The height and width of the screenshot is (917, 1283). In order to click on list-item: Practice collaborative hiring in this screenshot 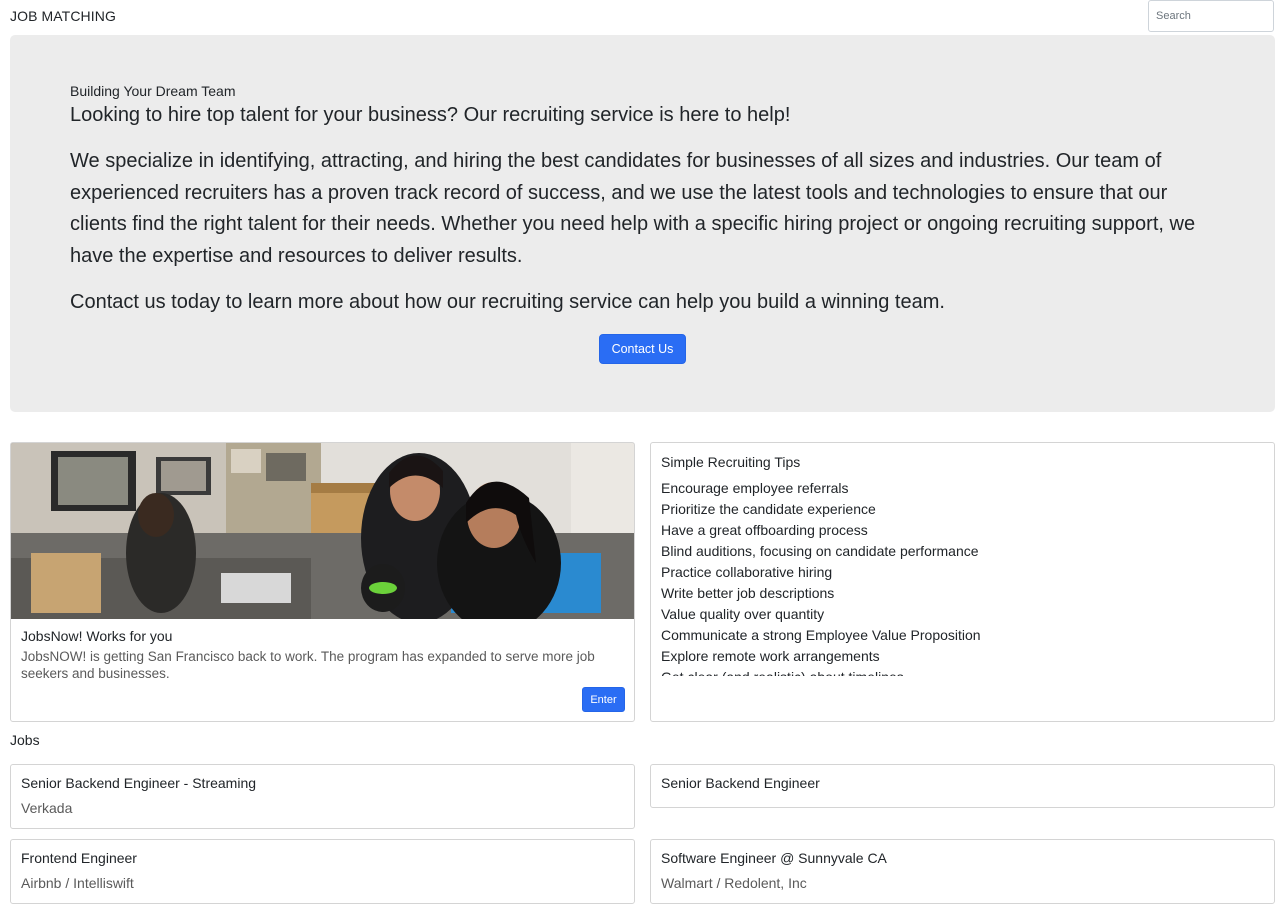, I will do `click(747, 572)`.